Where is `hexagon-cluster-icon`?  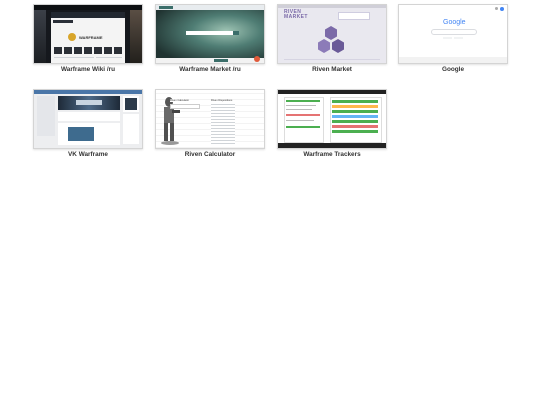 hexagon-cluster-icon is located at coordinates (331, 39).